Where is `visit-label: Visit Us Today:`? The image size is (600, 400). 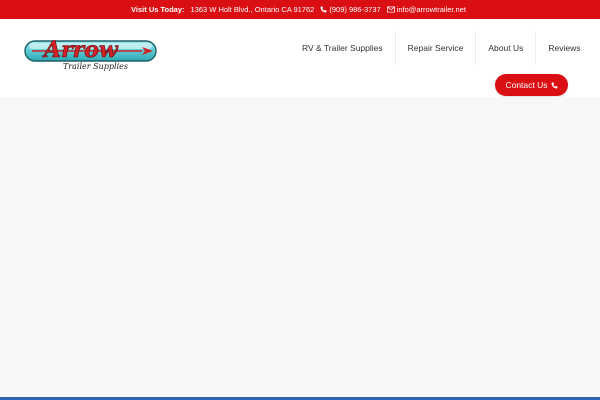
visit-label: Visit Us Today: is located at coordinates (158, 9).